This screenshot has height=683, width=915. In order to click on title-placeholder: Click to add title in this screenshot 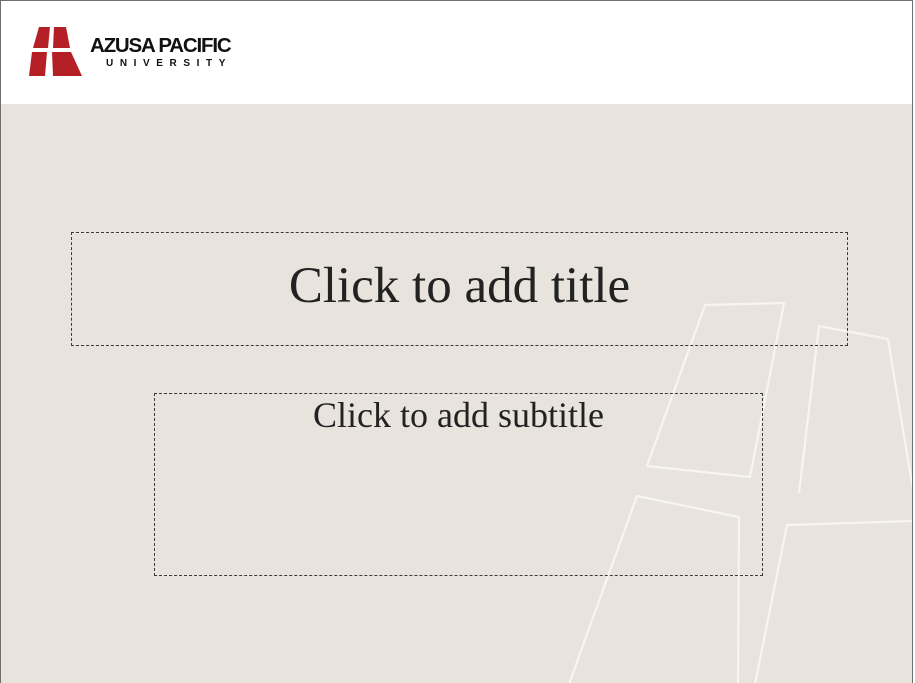, I will do `click(459, 289)`.